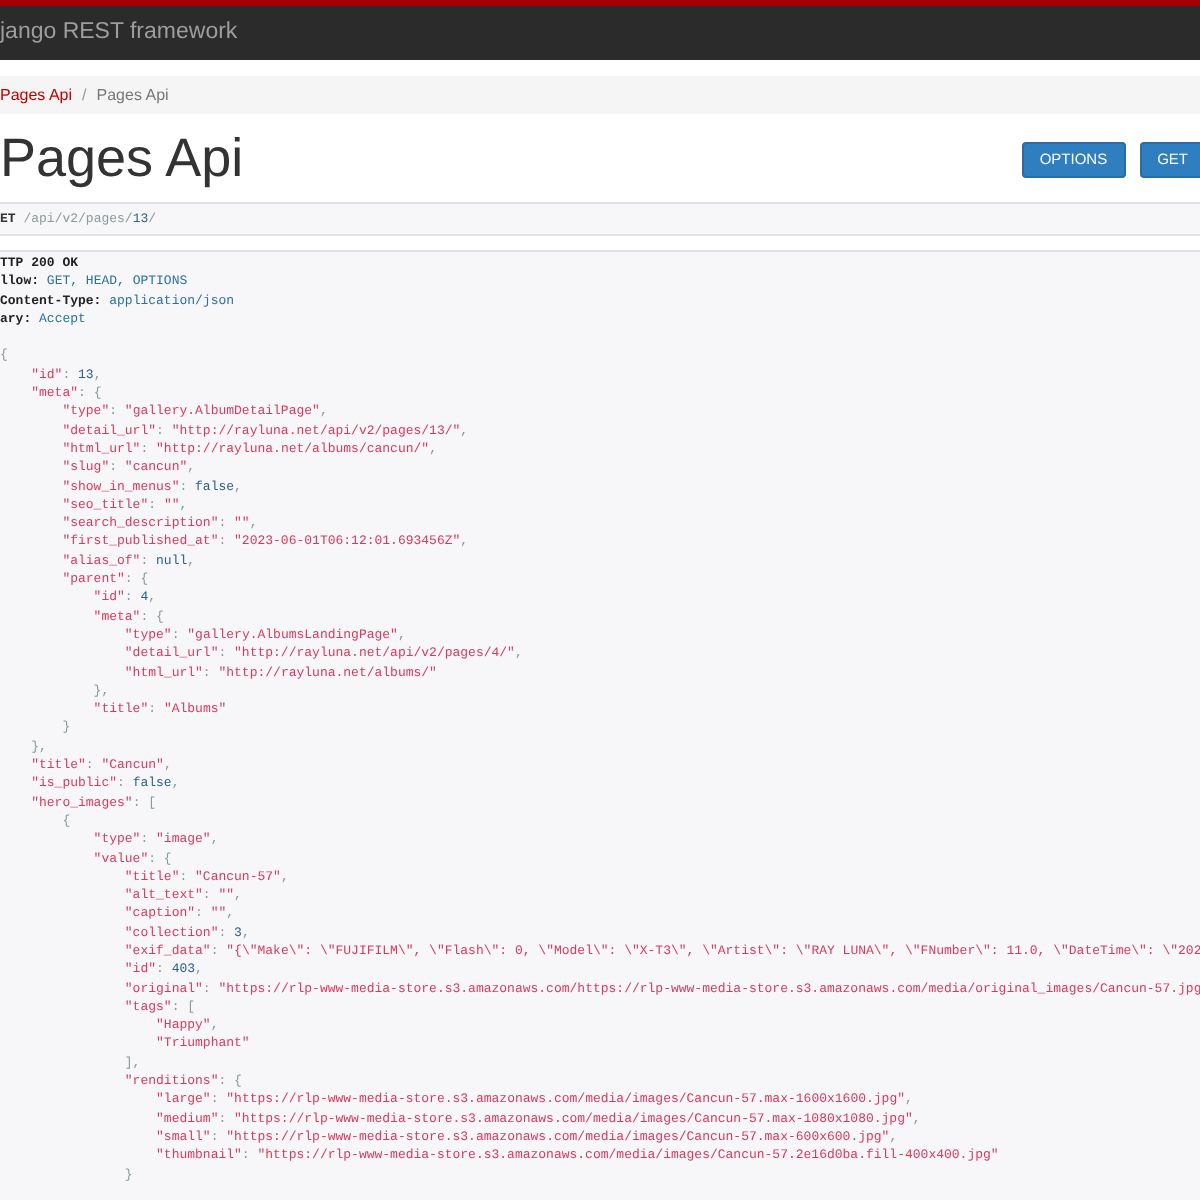 The width and height of the screenshot is (1200, 1200). Describe the element at coordinates (36, 95) in the screenshot. I see `breadcrumb-link: Pages Api` at that location.